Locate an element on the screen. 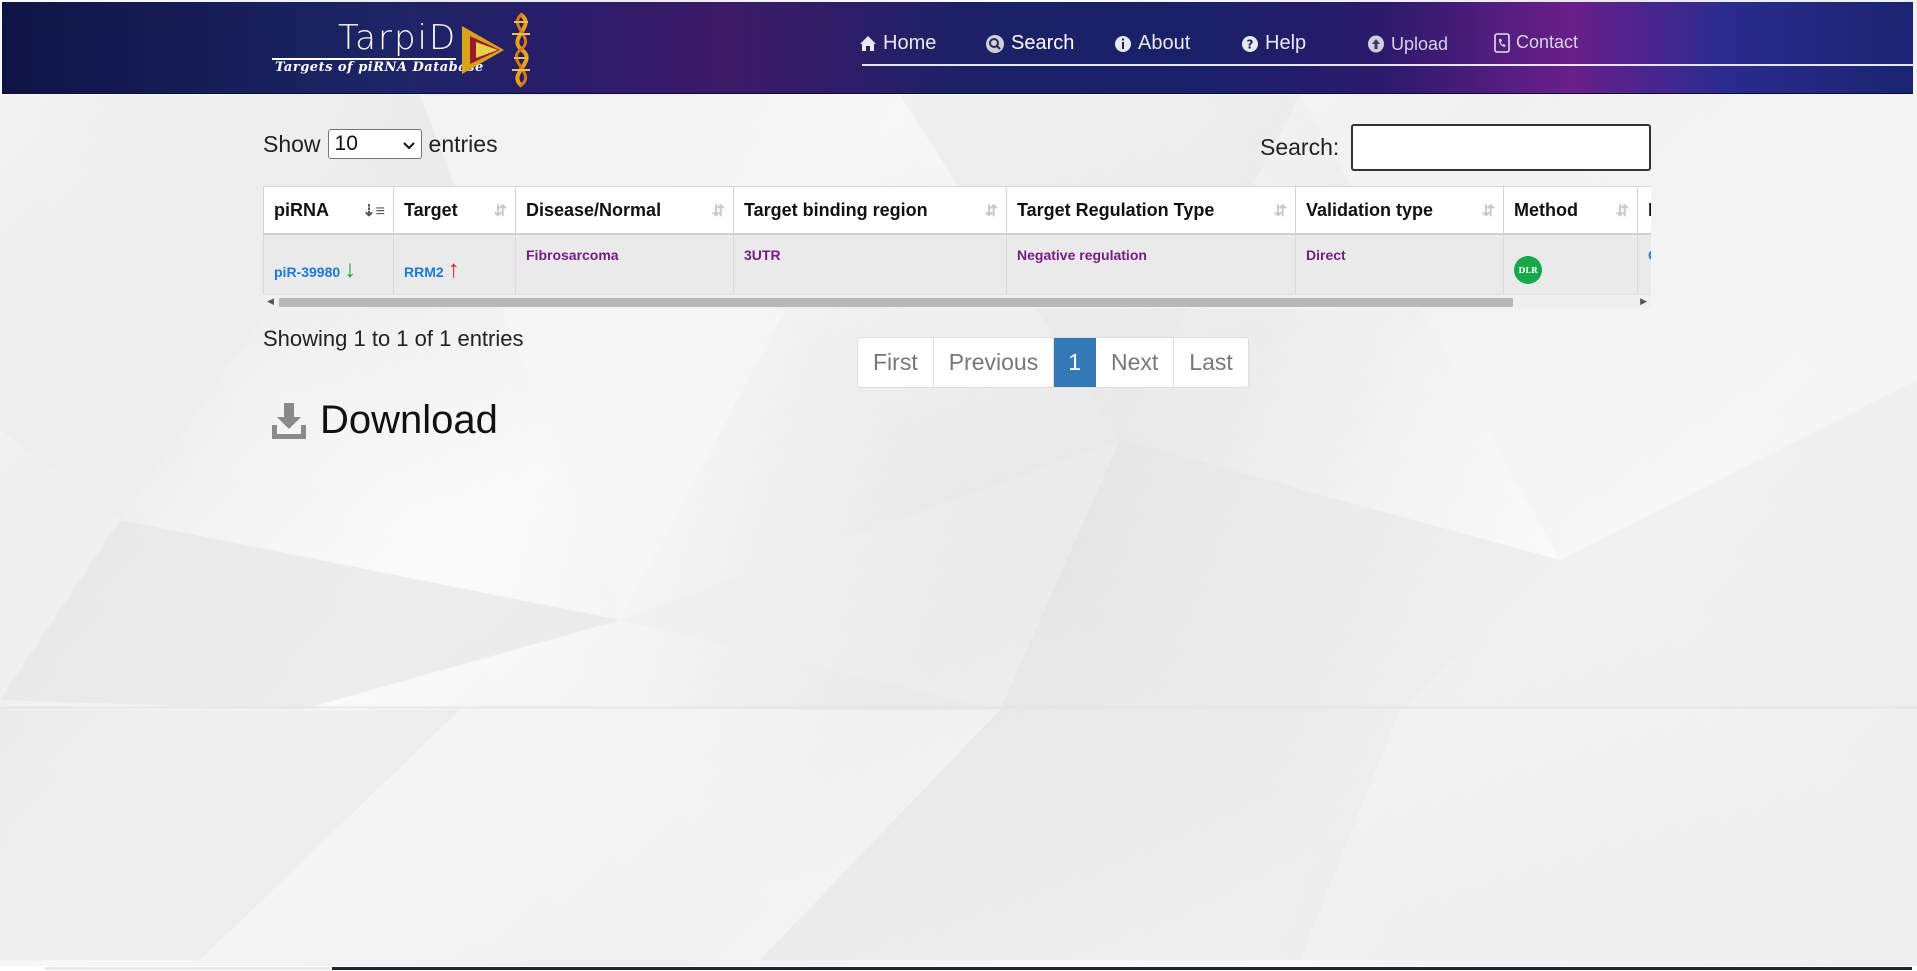 This screenshot has width=1917, height=971. scrollbar-thumb is located at coordinates (896, 302).